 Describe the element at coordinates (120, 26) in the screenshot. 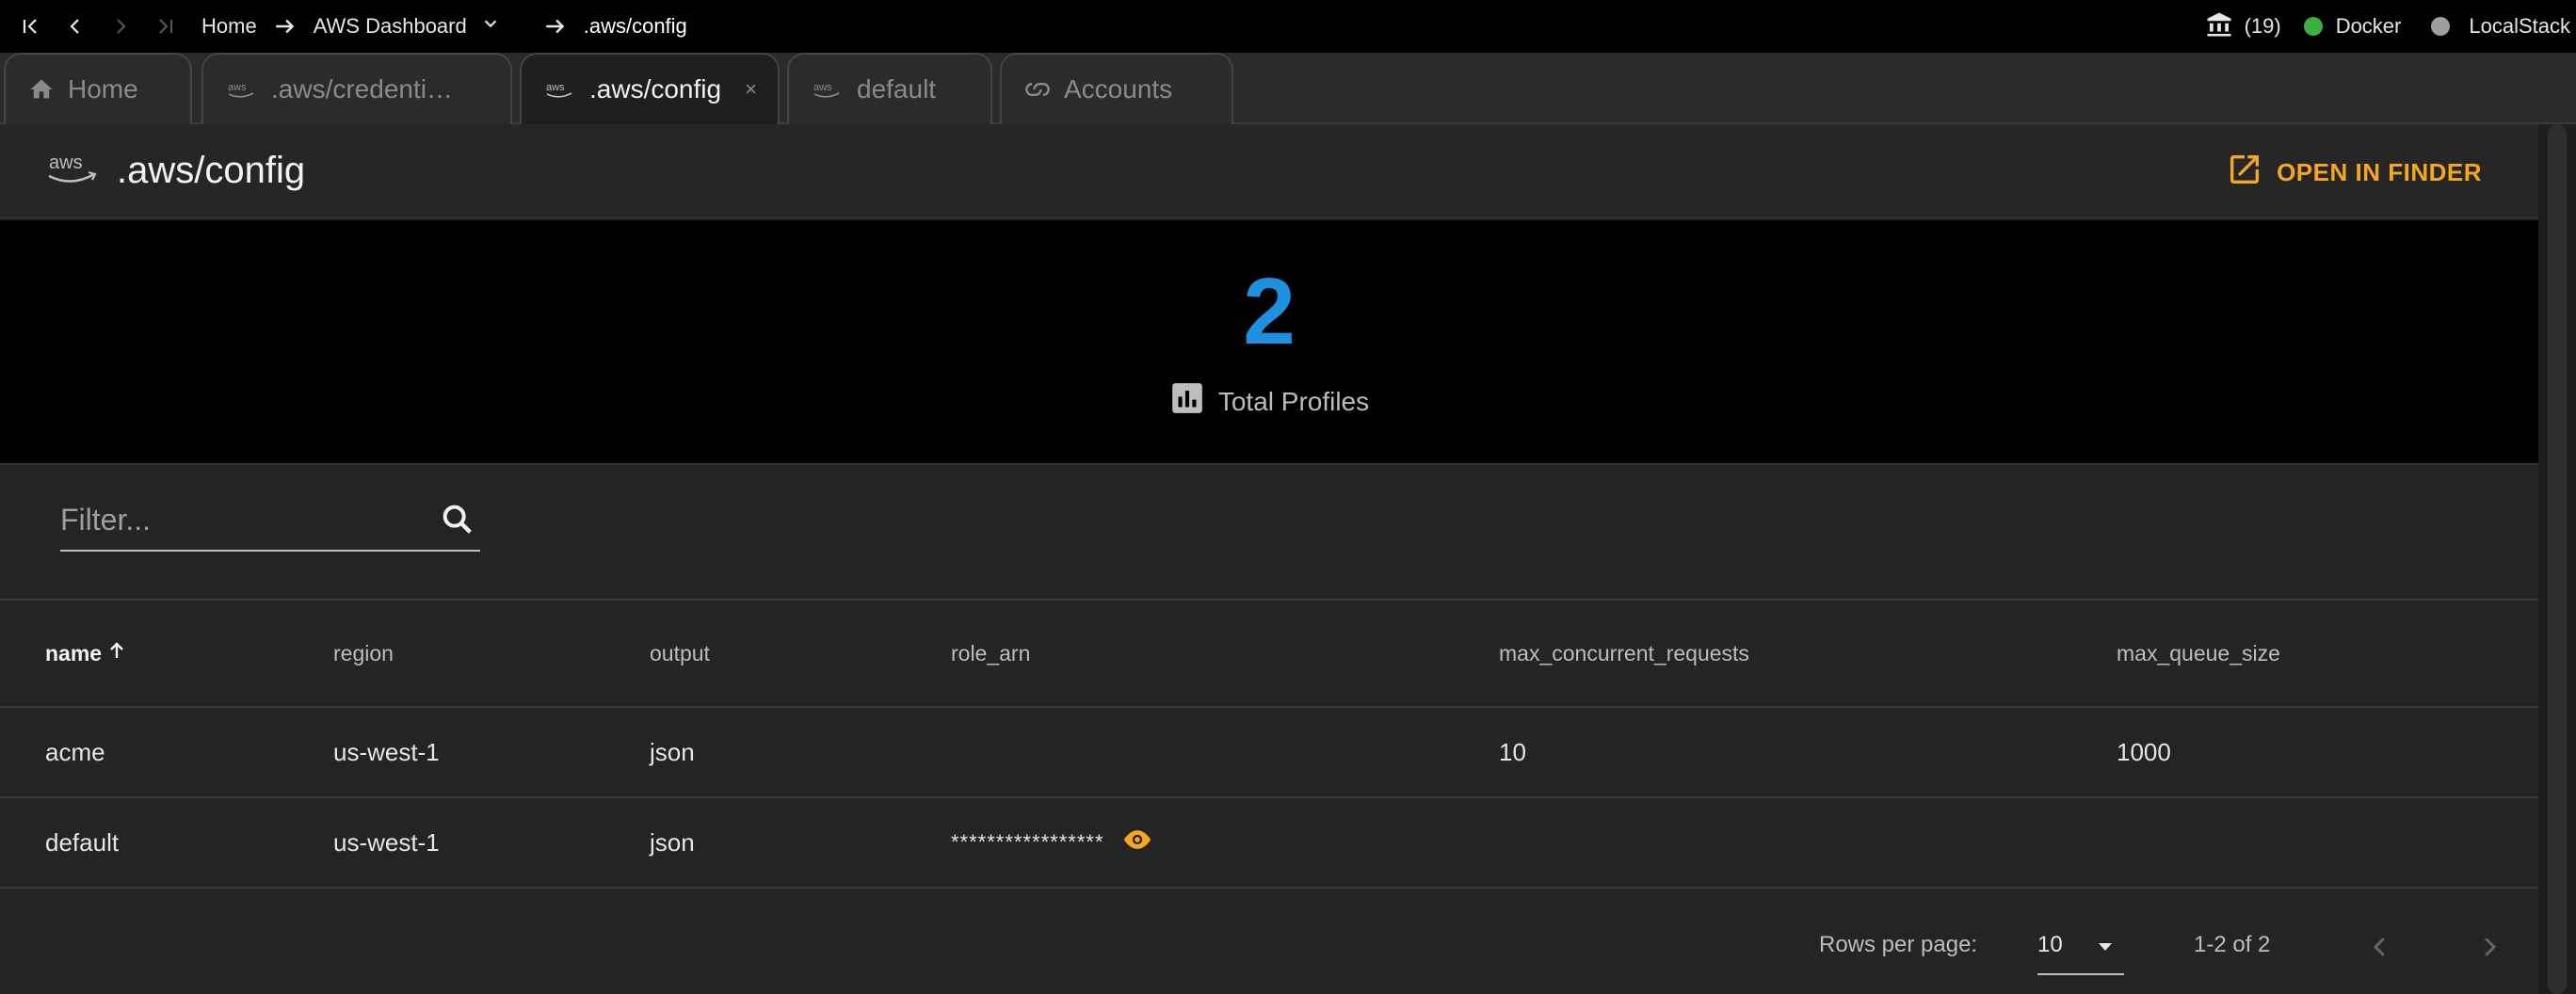

I see `forward-icon` at that location.